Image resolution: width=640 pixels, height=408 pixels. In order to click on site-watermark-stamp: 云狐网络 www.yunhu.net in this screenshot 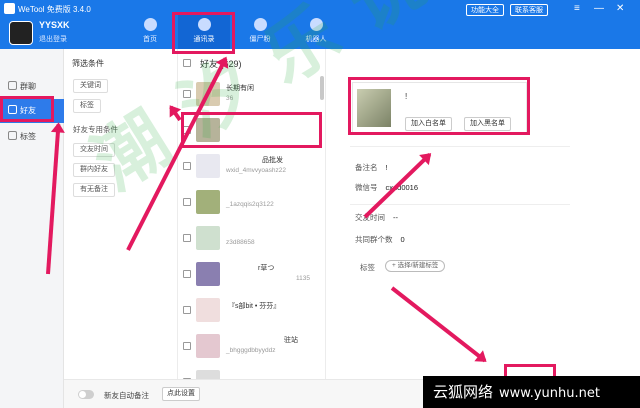, I will do `click(531, 392)`.